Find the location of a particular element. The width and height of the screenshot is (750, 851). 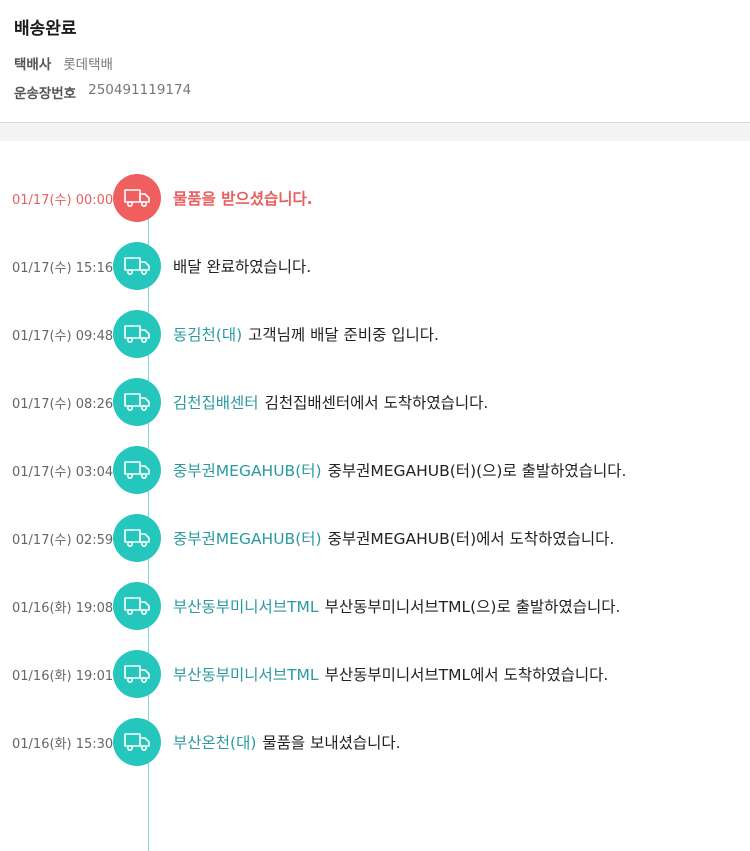

tracking-event: 01/17(수) 08:26 김천집배센터 김천집배센터에서 도착하였습니다. is located at coordinates (375, 402).